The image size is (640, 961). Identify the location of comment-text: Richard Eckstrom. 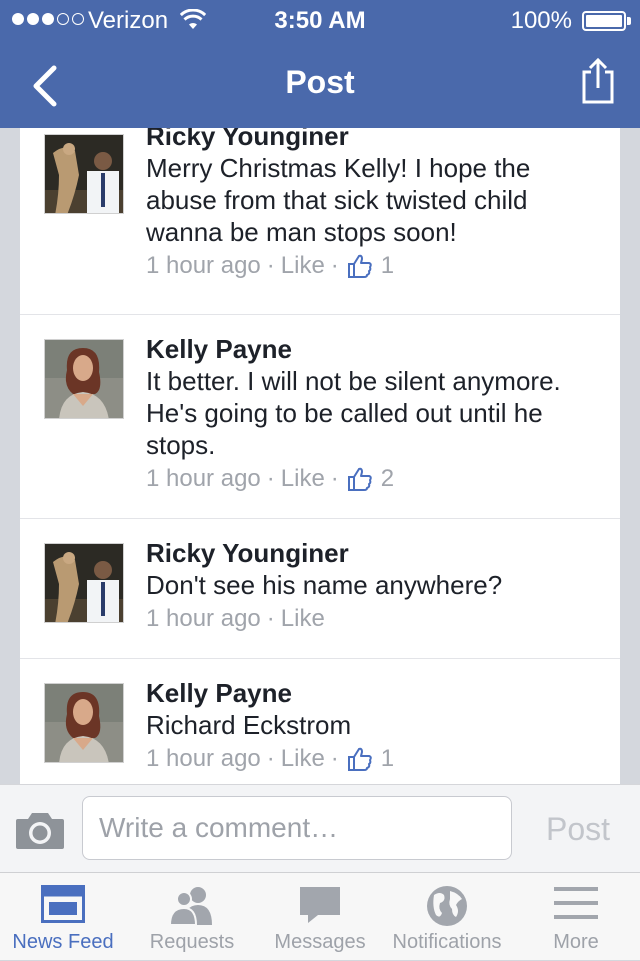
(249, 725).